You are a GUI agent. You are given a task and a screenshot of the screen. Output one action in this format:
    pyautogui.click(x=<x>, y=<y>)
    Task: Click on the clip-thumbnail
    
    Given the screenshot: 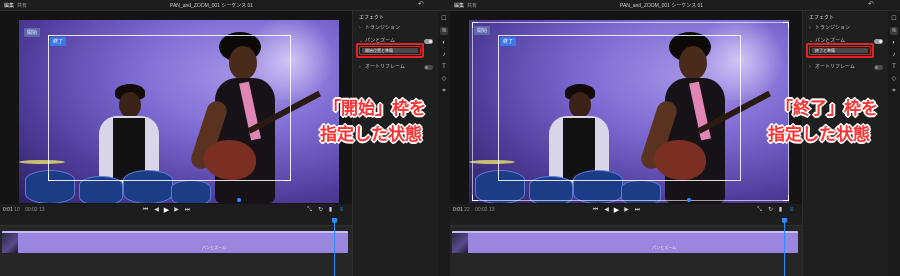 What is the action you would take?
    pyautogui.click(x=460, y=243)
    